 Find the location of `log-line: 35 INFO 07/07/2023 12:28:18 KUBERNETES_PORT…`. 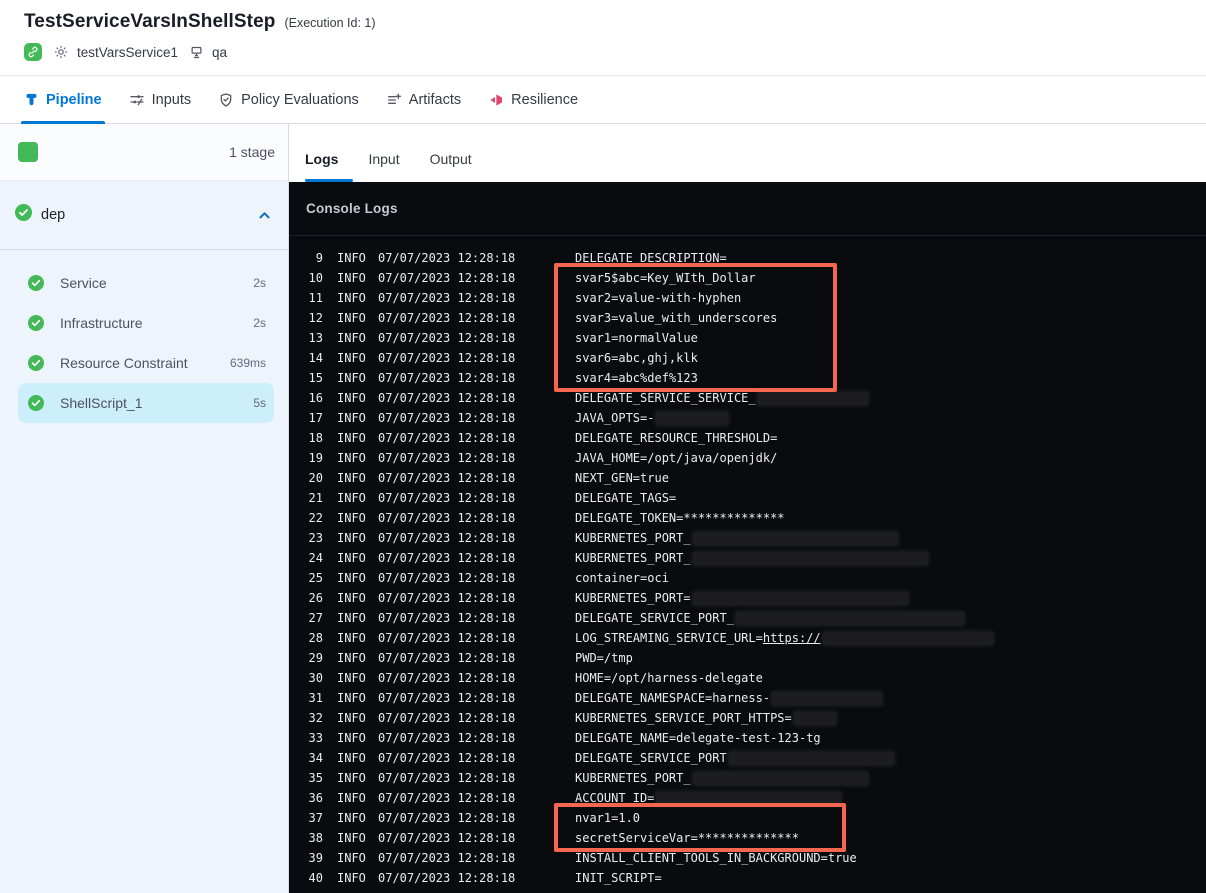

log-line: 35 INFO 07/07/2023 12:28:18 KUBERNETES_PORT… is located at coordinates (755, 778).